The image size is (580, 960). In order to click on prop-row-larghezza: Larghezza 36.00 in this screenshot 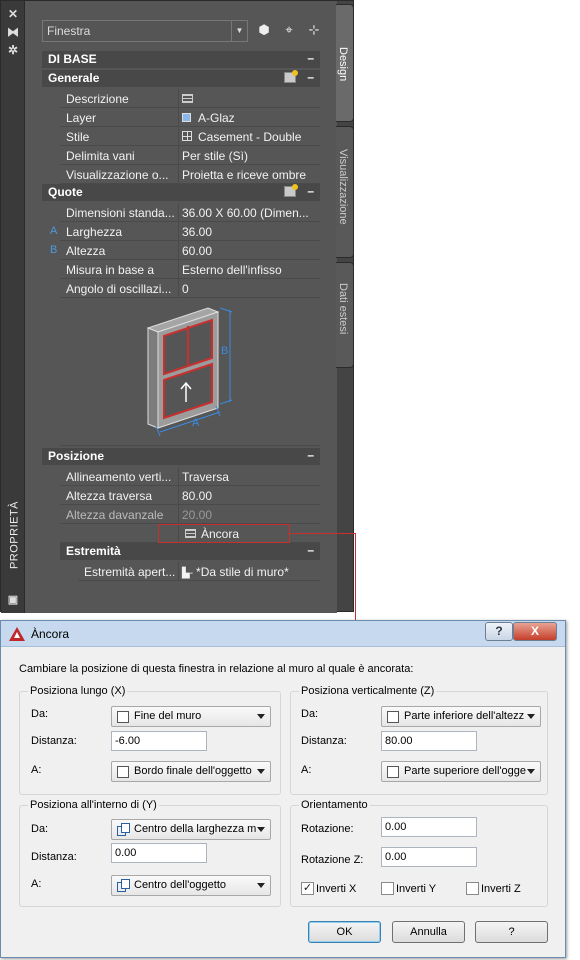, I will do `click(190, 231)`.